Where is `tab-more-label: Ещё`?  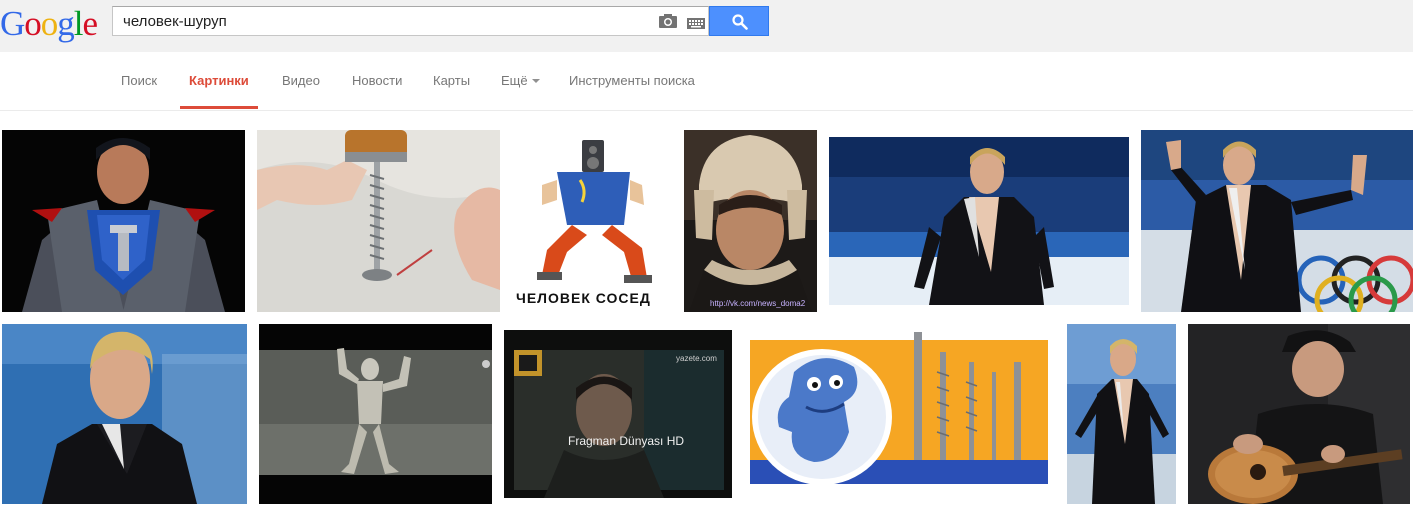 tab-more-label: Ещё is located at coordinates (514, 80).